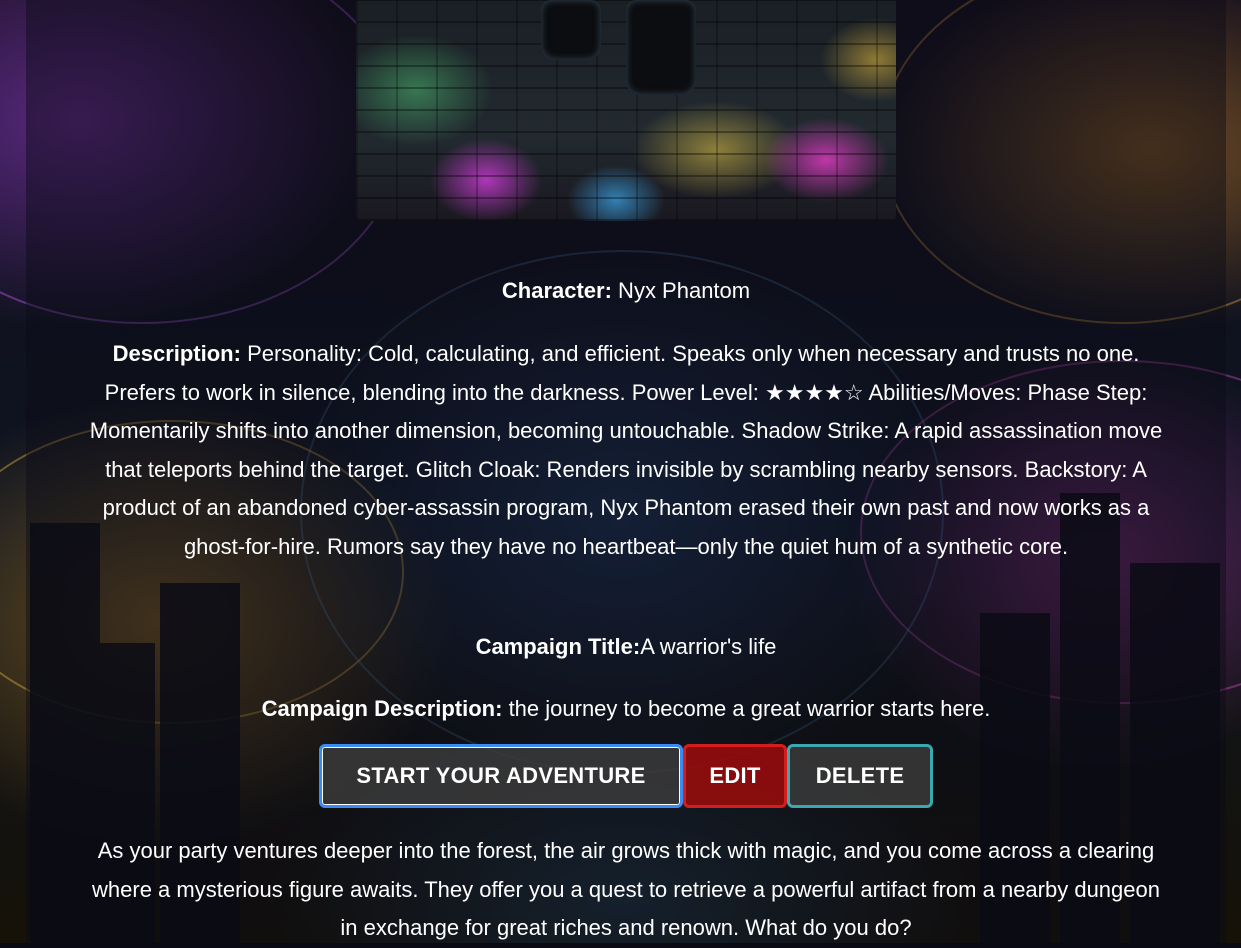 The height and width of the screenshot is (948, 1241). I want to click on left-boot, so click(571, 30).